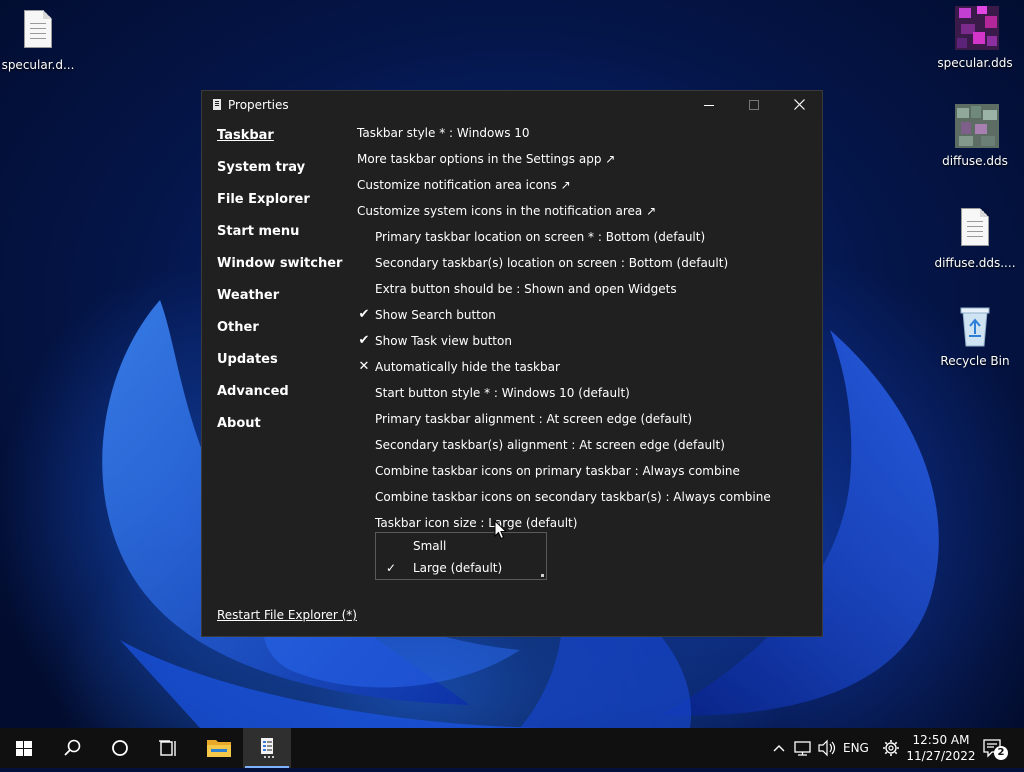  I want to click on desktop-icon-label: Recycle Bin, so click(975, 361).